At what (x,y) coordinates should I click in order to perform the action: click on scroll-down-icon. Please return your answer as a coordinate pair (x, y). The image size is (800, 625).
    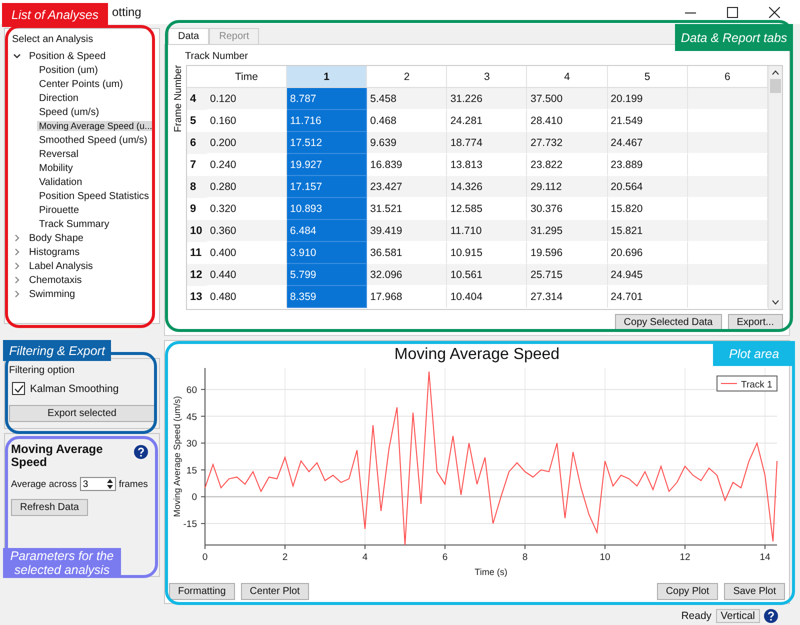
    Looking at the image, I should click on (775, 302).